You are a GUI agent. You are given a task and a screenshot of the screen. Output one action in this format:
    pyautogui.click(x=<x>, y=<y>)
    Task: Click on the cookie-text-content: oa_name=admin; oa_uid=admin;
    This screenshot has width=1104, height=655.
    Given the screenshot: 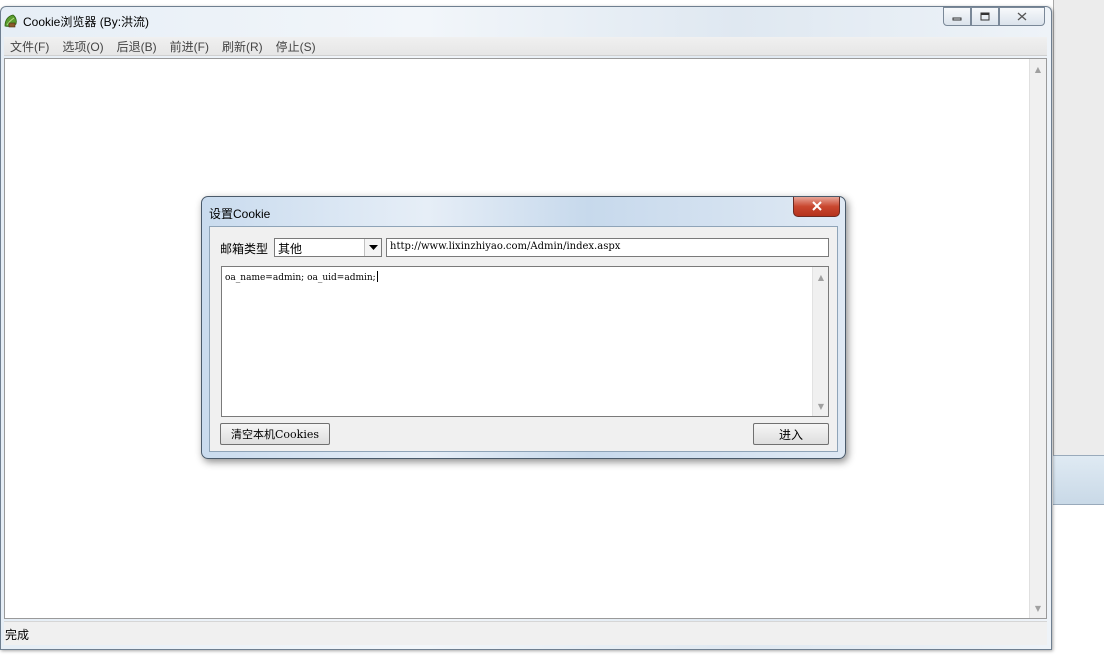 What is the action you would take?
    pyautogui.click(x=300, y=278)
    